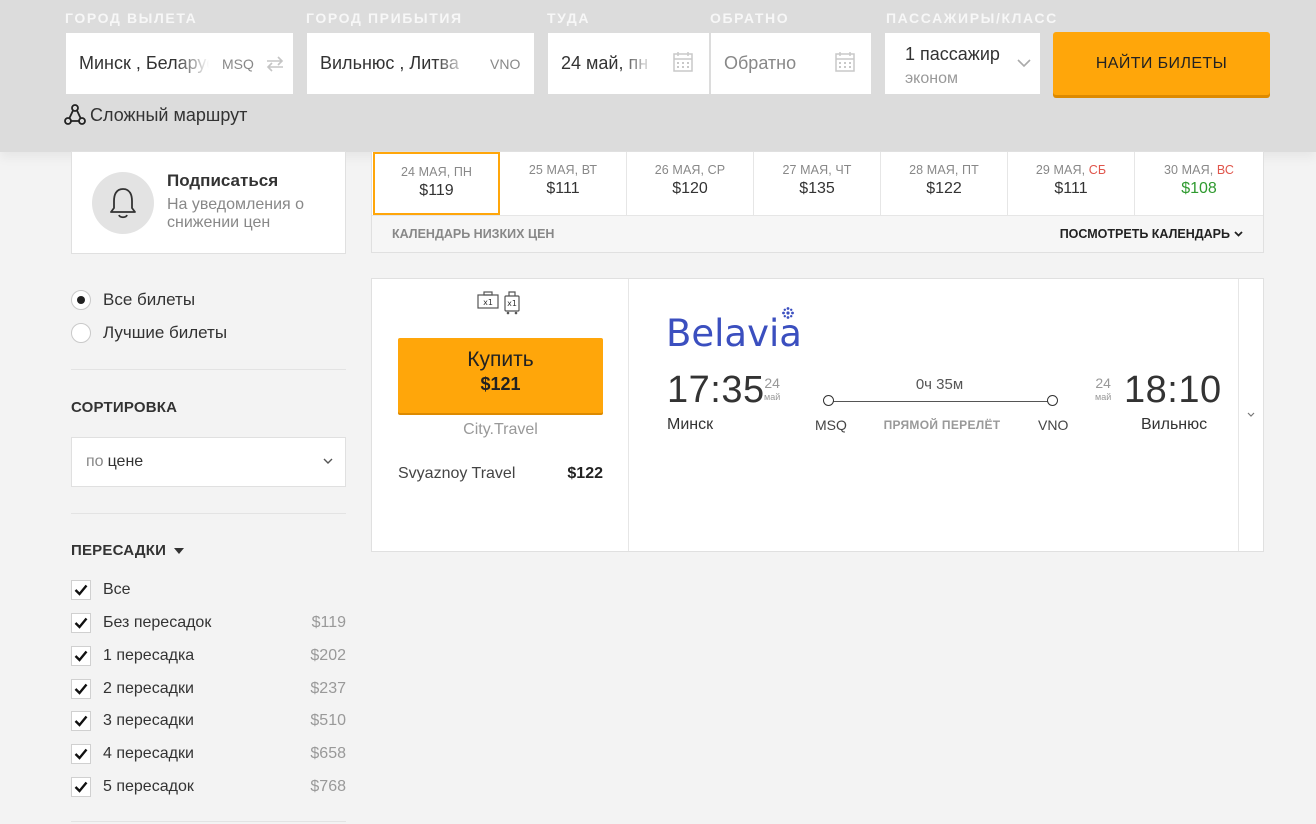 The width and height of the screenshot is (1316, 824). Describe the element at coordinates (1161, 63) in the screenshot. I see `find-tickets-button: НАЙТИ БИЛЕТЫ` at that location.